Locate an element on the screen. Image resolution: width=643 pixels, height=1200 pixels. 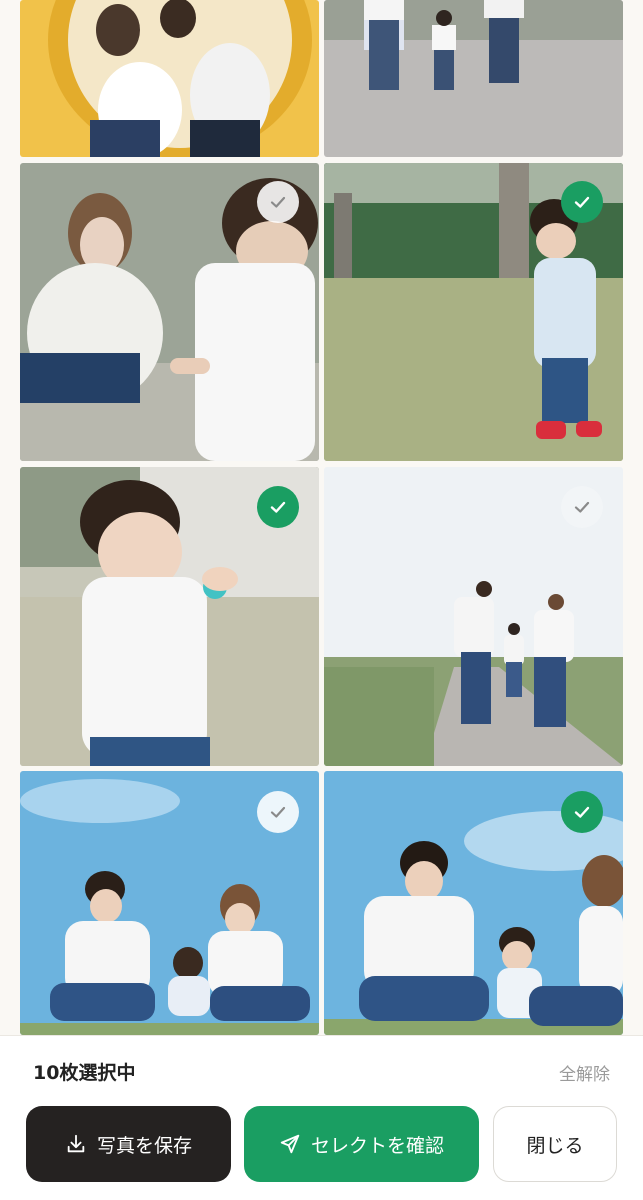
save-photos-button: 写真を保存 is located at coordinates (128, 1144).